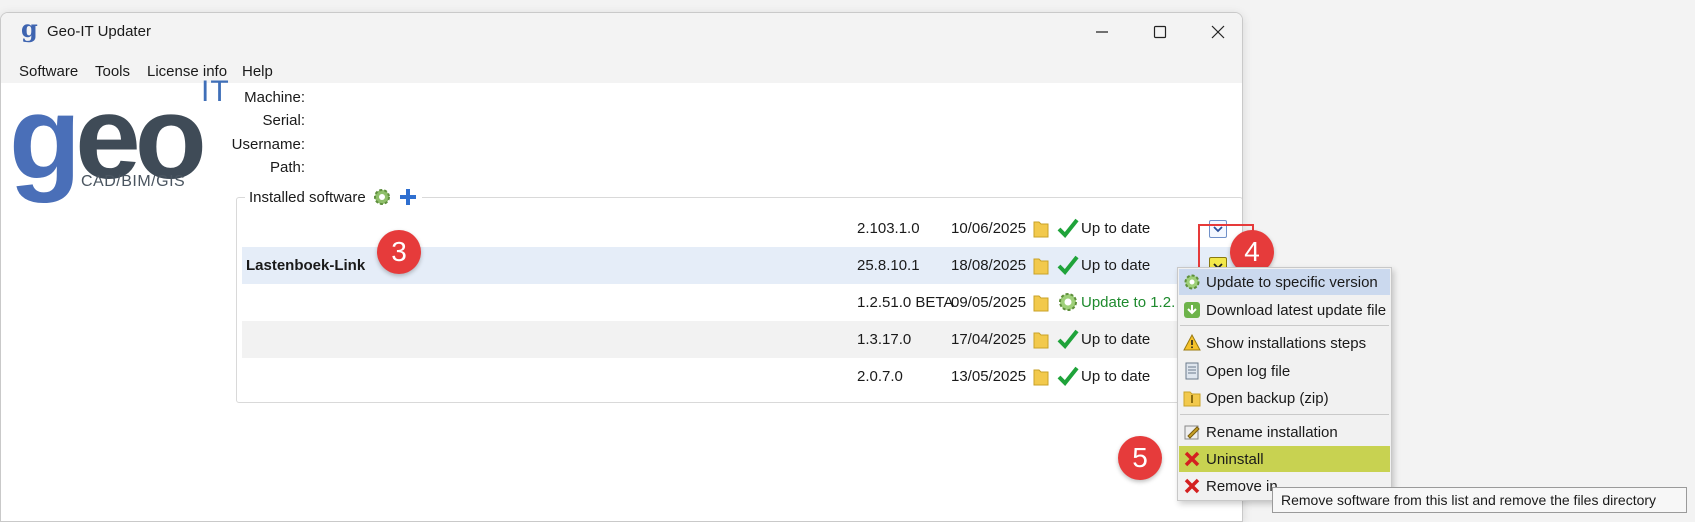  What do you see at coordinates (989, 302) in the screenshot?
I see `date-cell: 09/05/2025` at bounding box center [989, 302].